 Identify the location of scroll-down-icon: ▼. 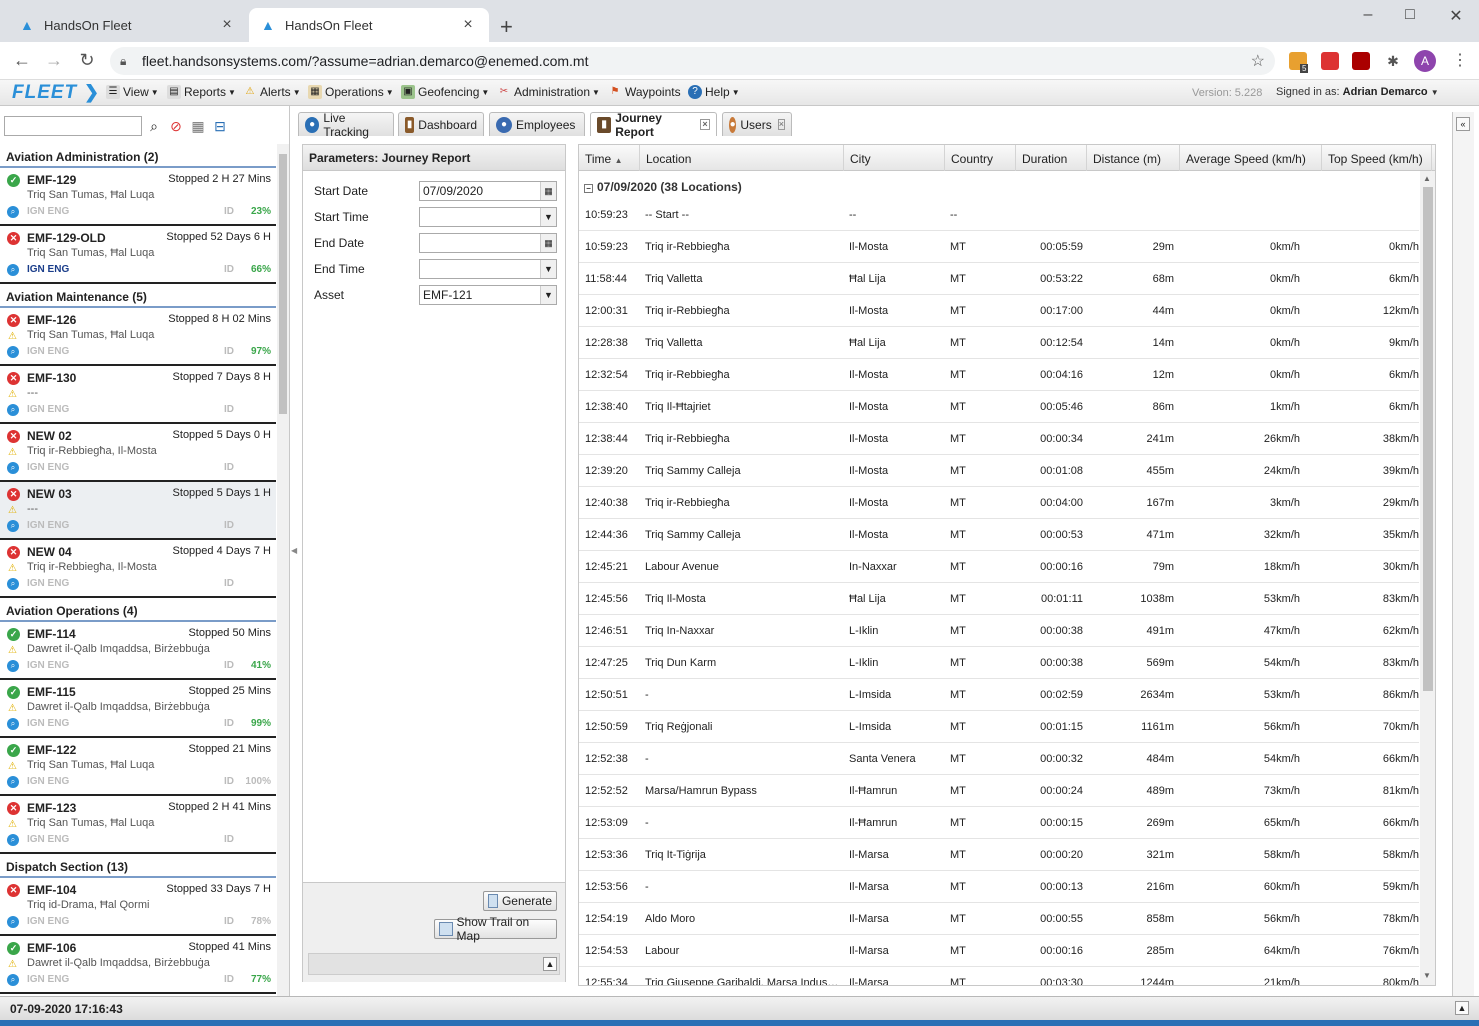
(1427, 975).